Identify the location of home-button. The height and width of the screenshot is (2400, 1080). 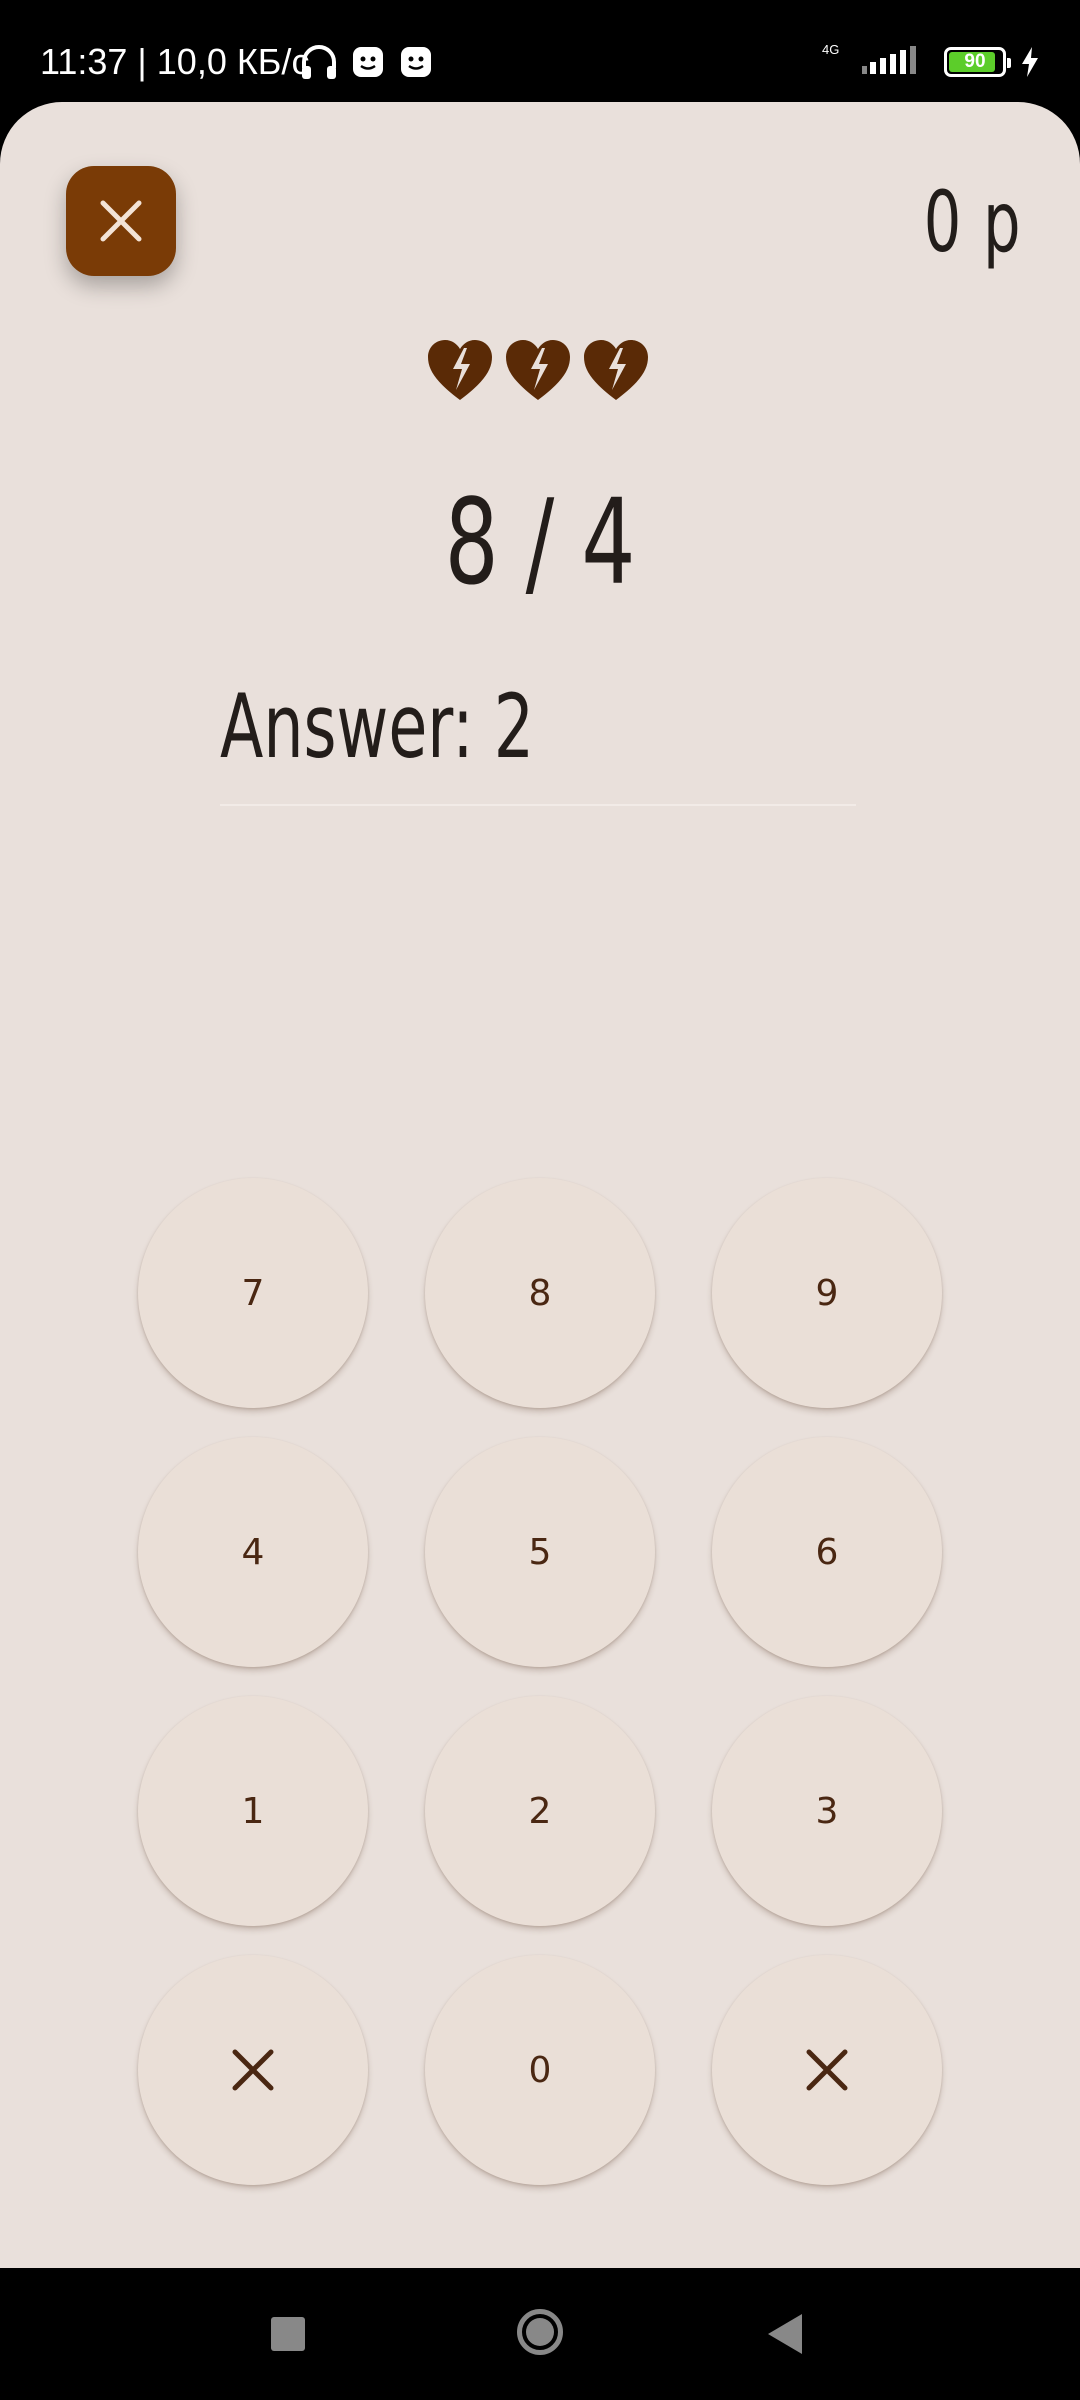
(540, 2332).